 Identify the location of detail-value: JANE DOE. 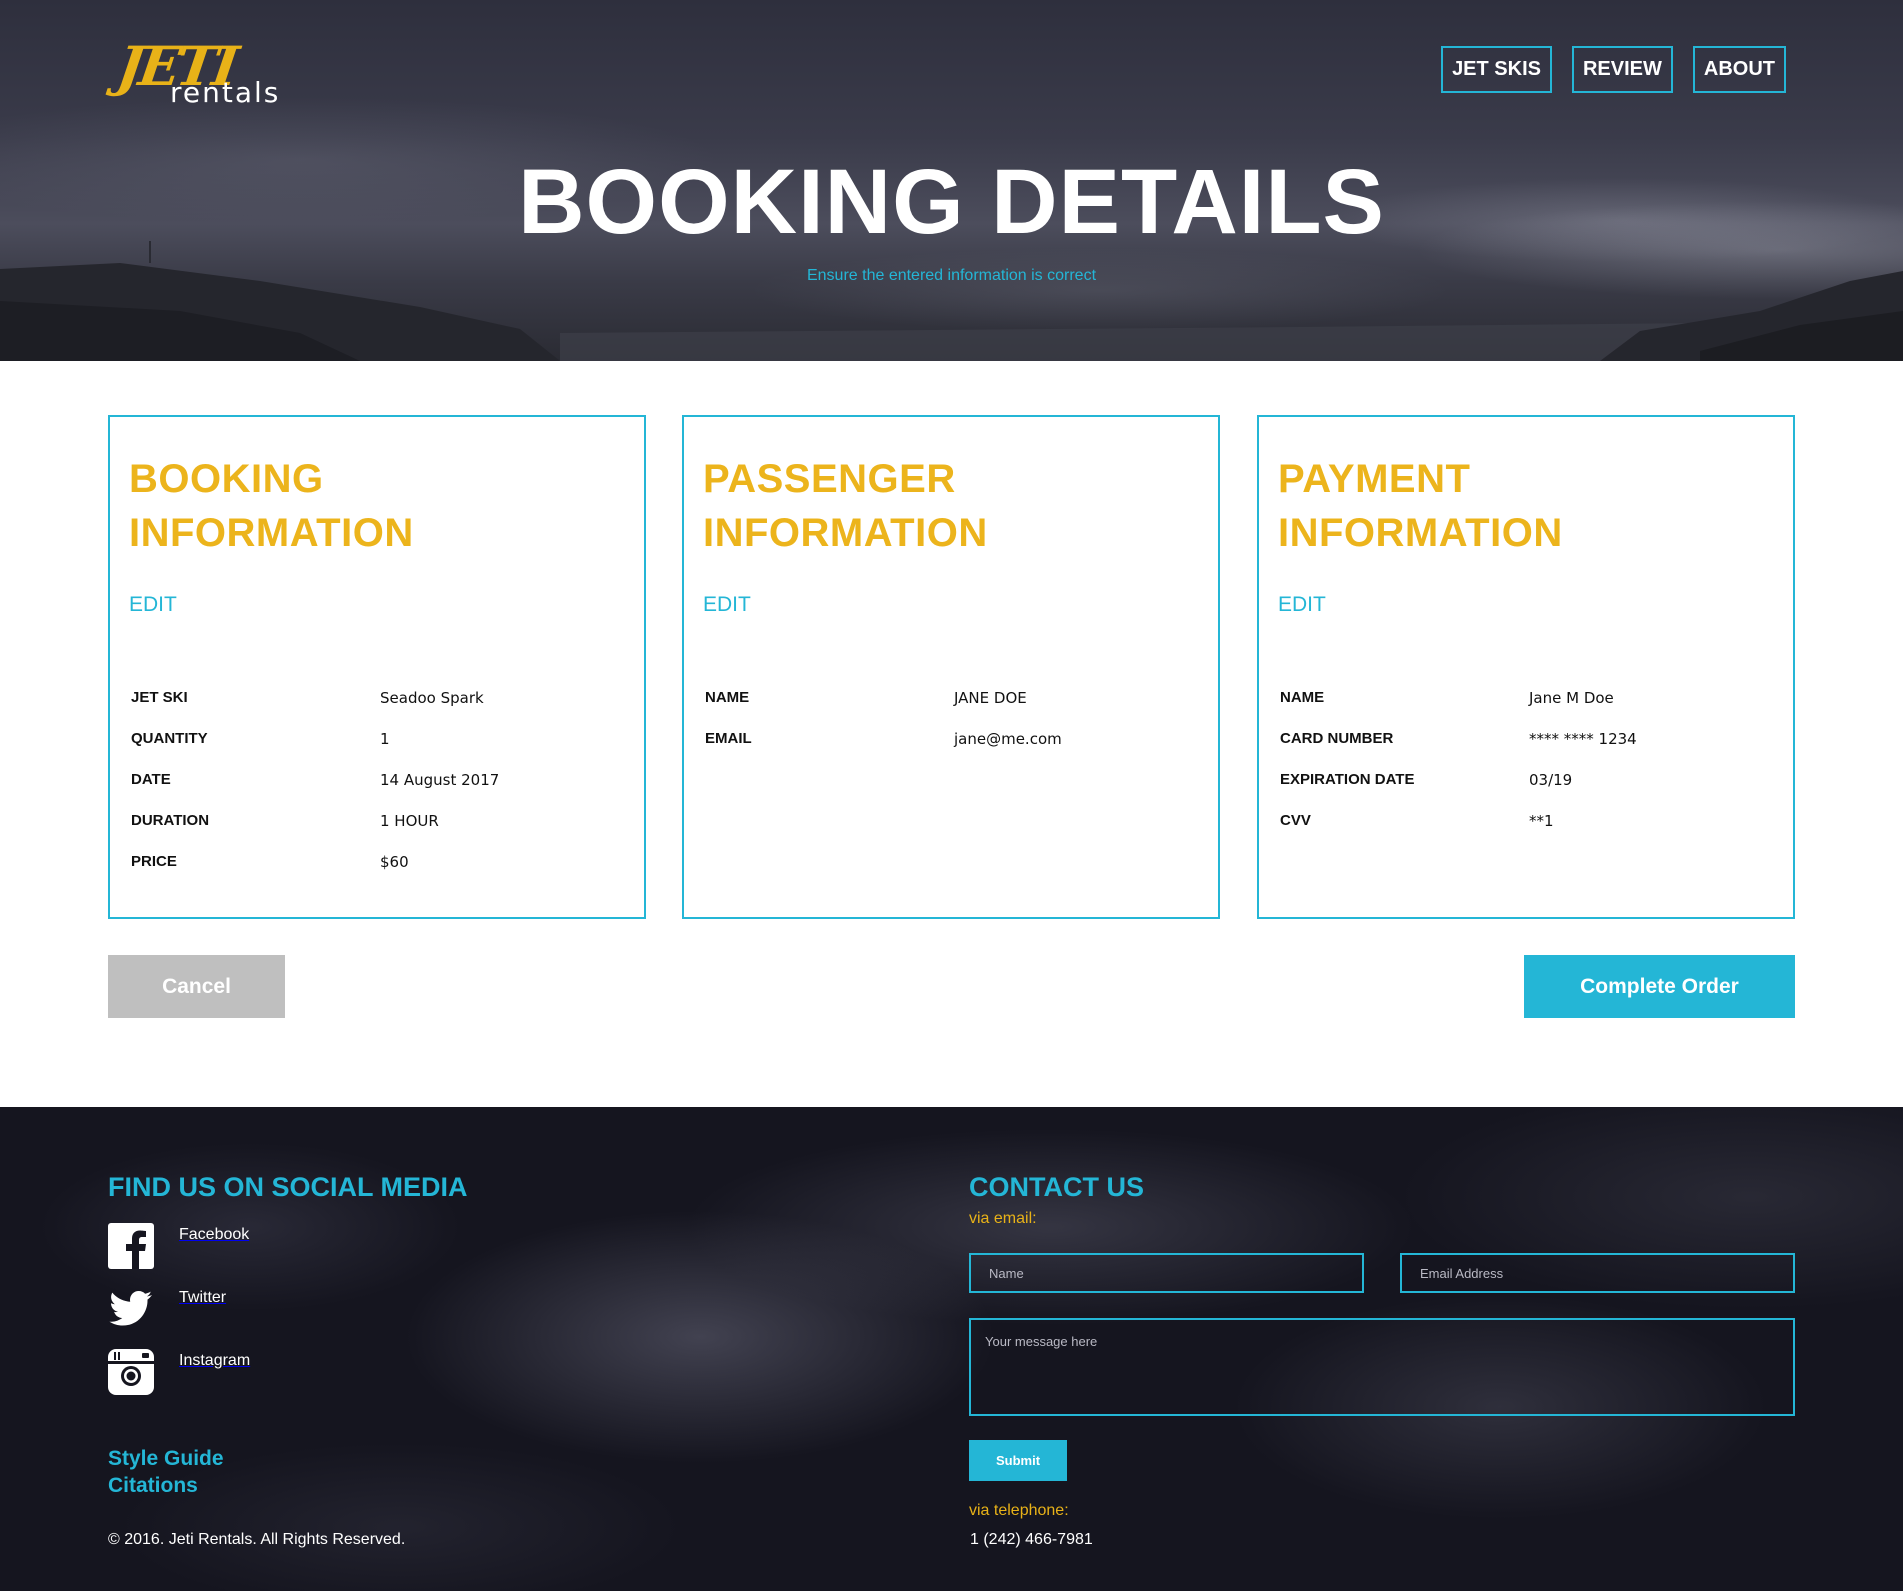
(990, 697).